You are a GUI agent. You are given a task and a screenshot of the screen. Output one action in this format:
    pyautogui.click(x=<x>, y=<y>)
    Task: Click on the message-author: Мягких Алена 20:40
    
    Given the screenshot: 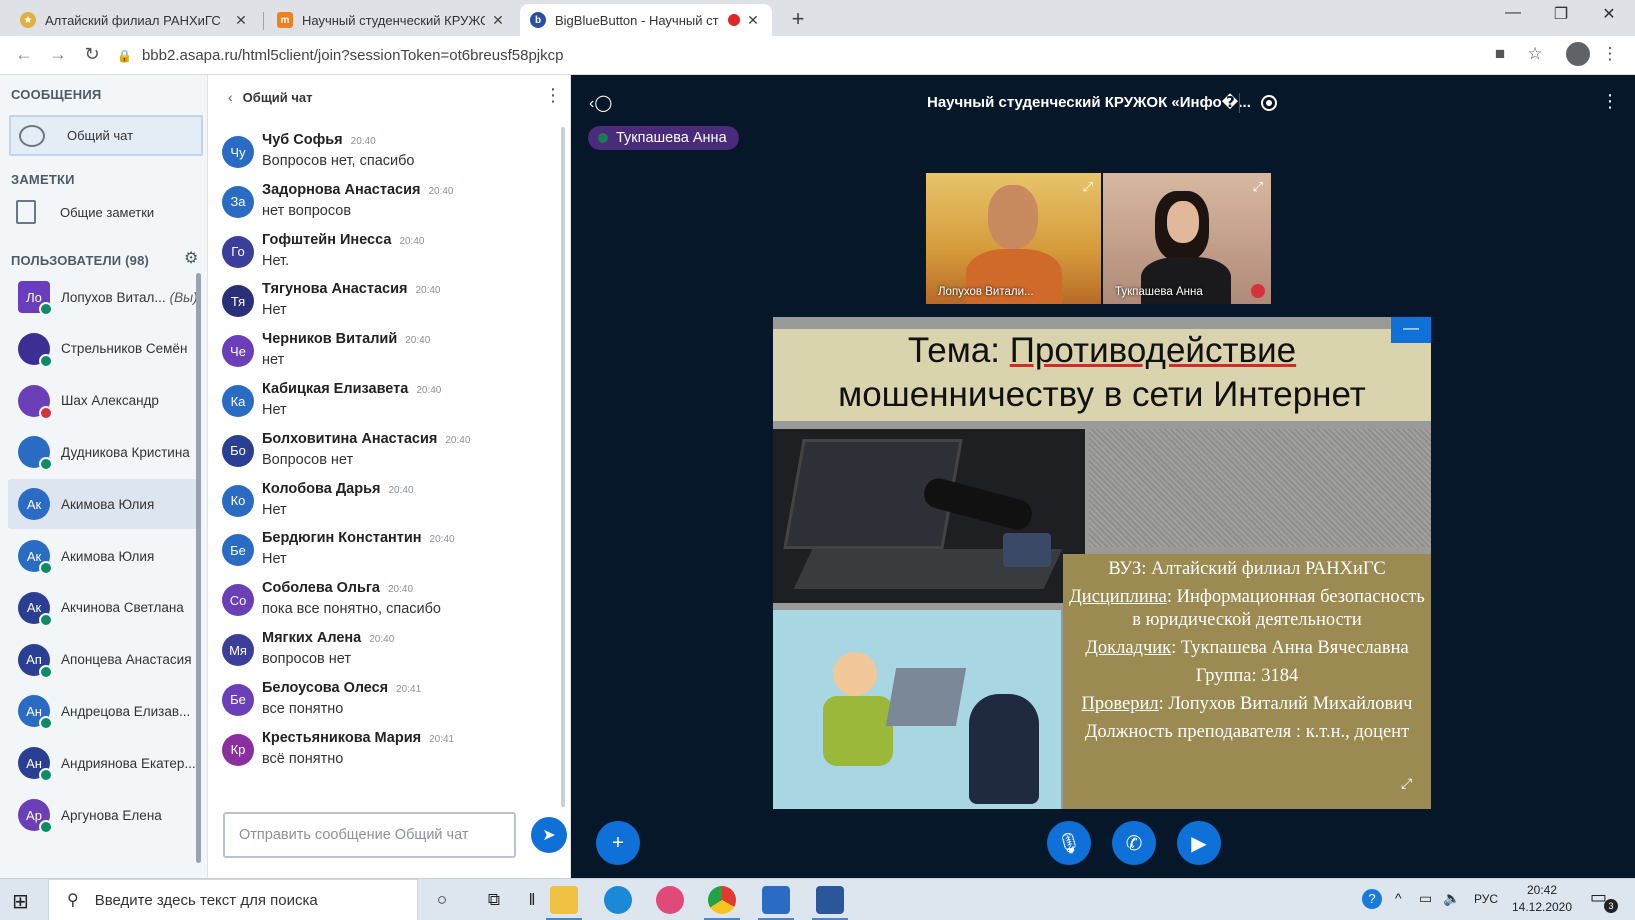 What is the action you would take?
    pyautogui.click(x=328, y=638)
    